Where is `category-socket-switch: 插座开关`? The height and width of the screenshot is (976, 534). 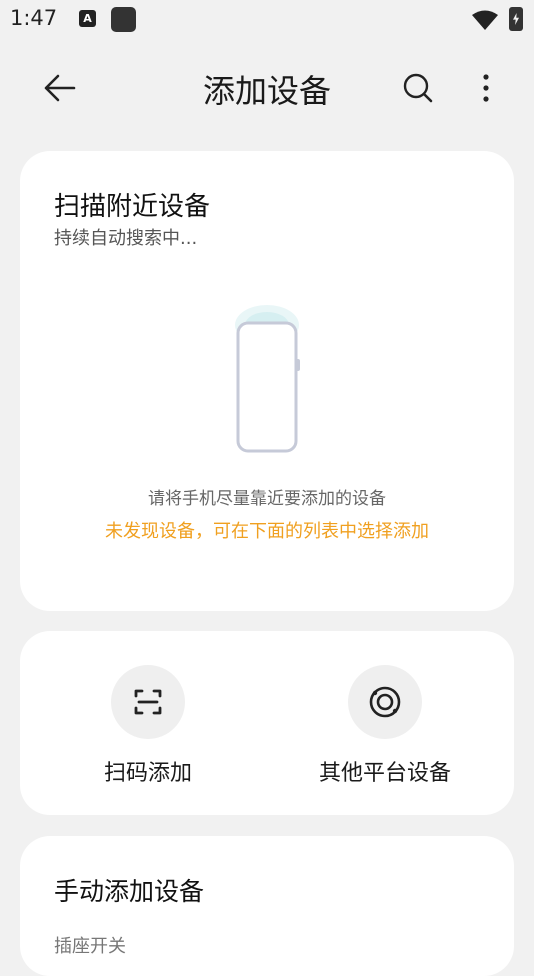
category-socket-switch: 插座开关 is located at coordinates (90, 945).